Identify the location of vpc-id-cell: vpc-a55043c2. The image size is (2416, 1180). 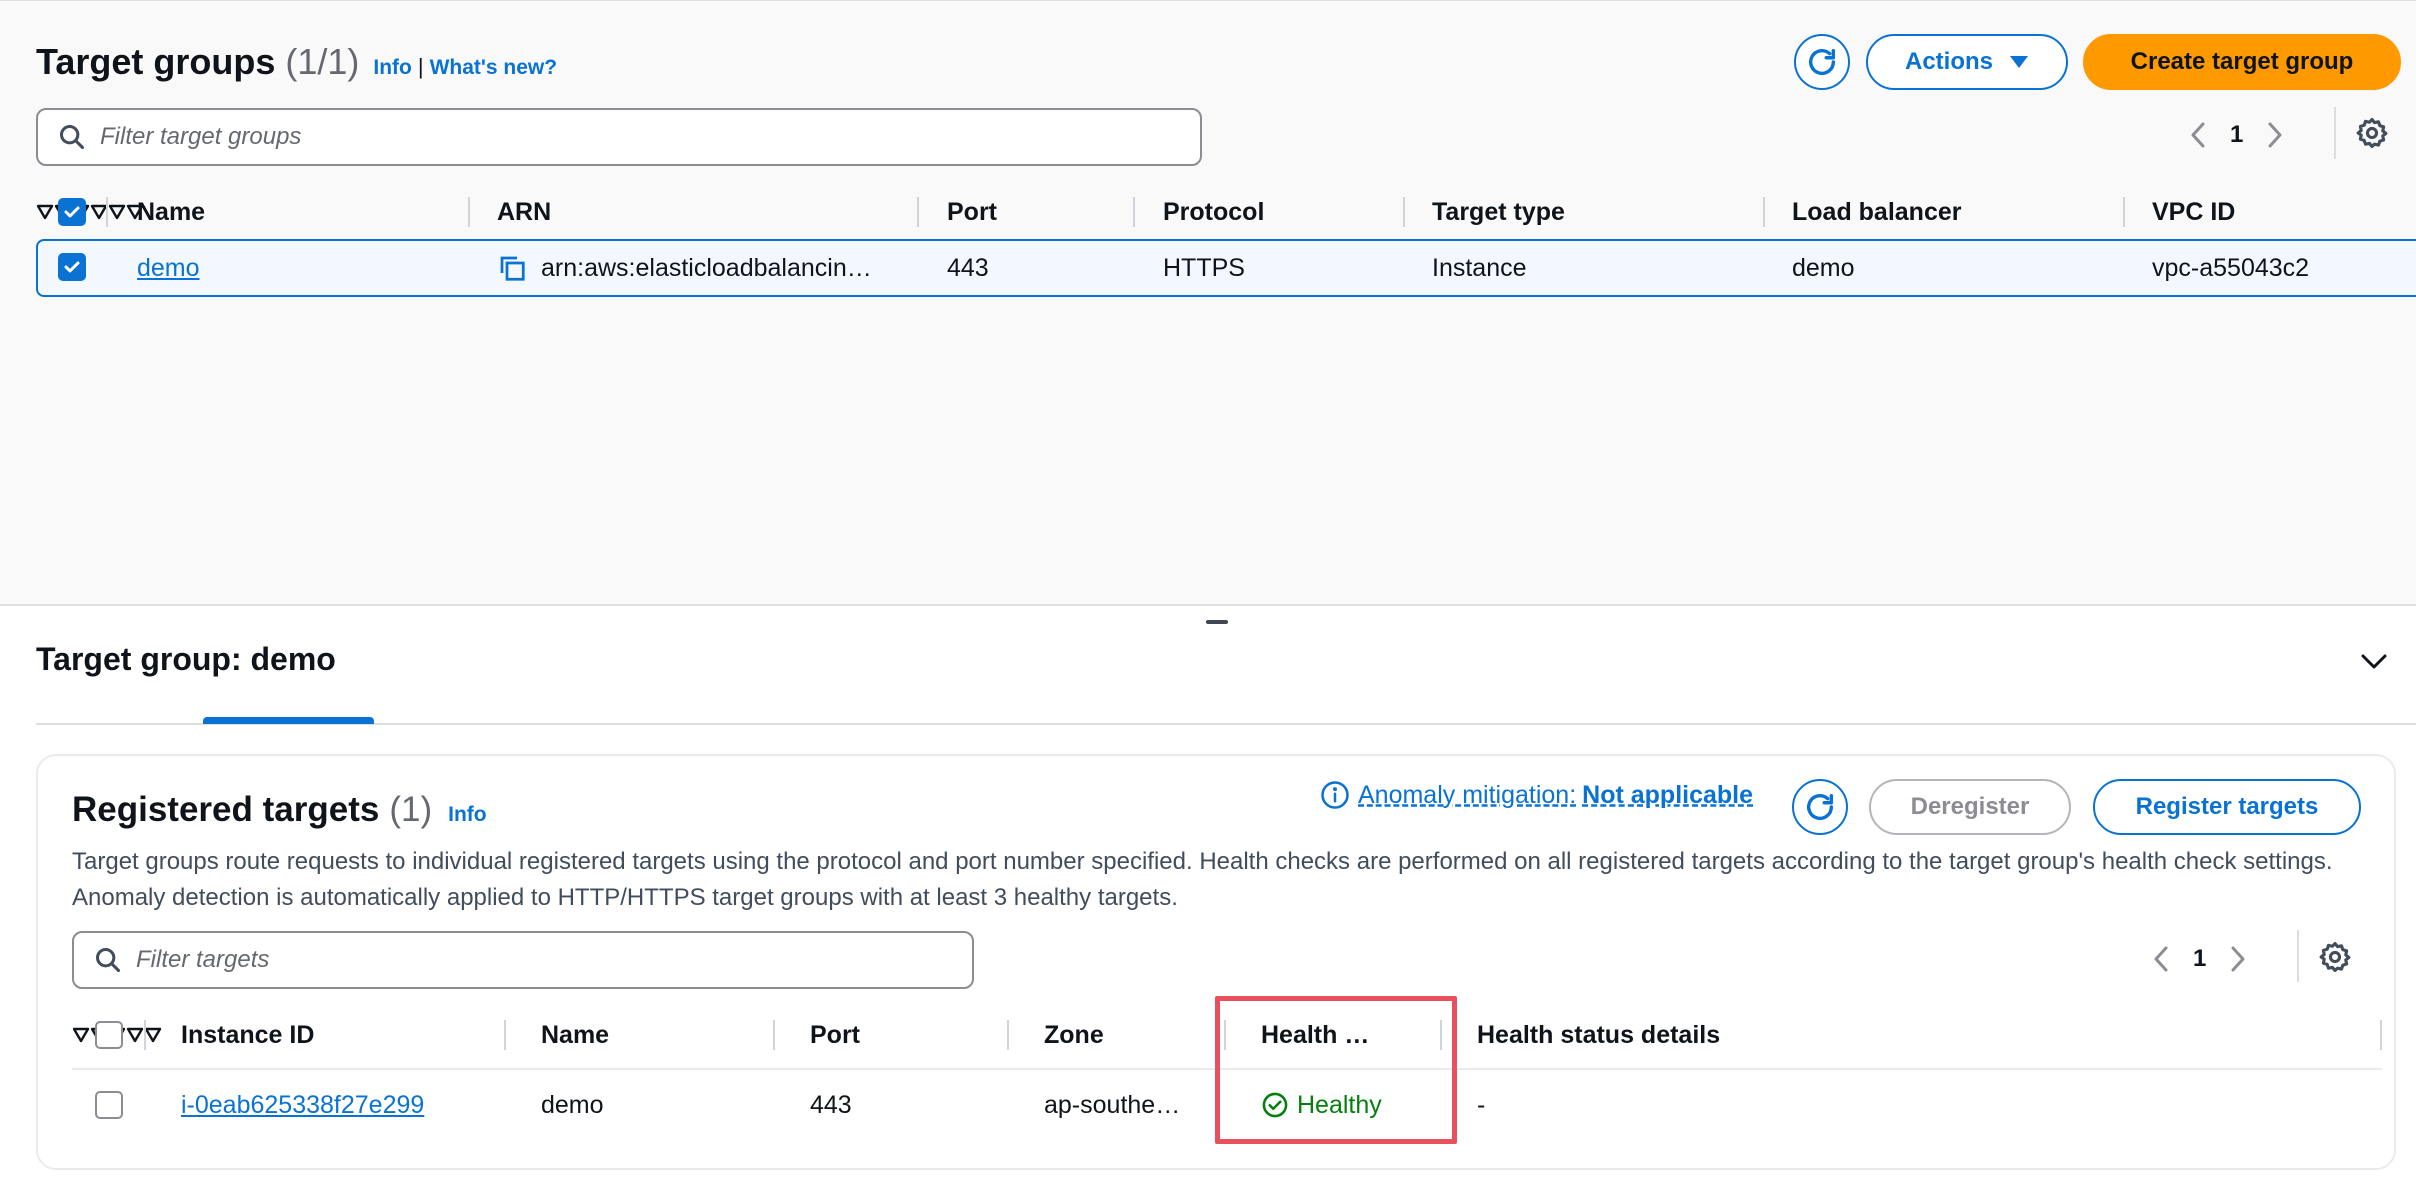
(2231, 267).